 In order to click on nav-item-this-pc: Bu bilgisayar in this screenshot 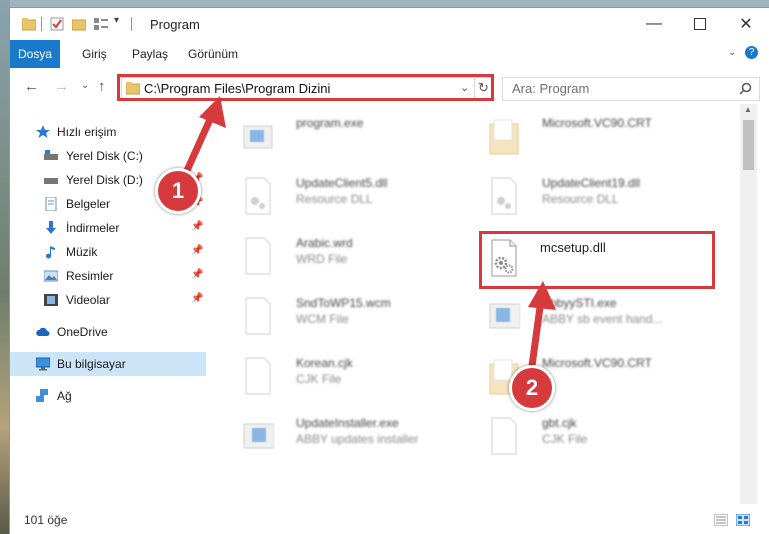, I will do `click(108, 364)`.